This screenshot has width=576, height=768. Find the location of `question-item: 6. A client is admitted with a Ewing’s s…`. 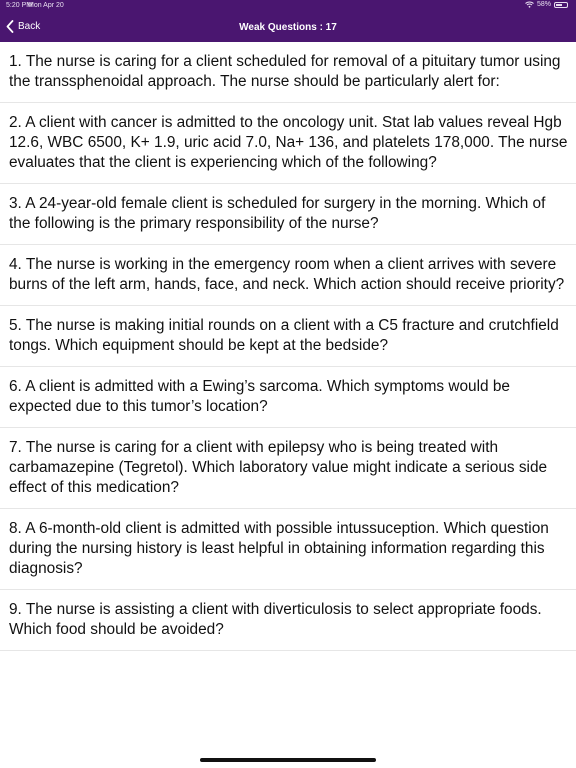

question-item: 6. A client is admitted with a Ewing’s s… is located at coordinates (288, 397).